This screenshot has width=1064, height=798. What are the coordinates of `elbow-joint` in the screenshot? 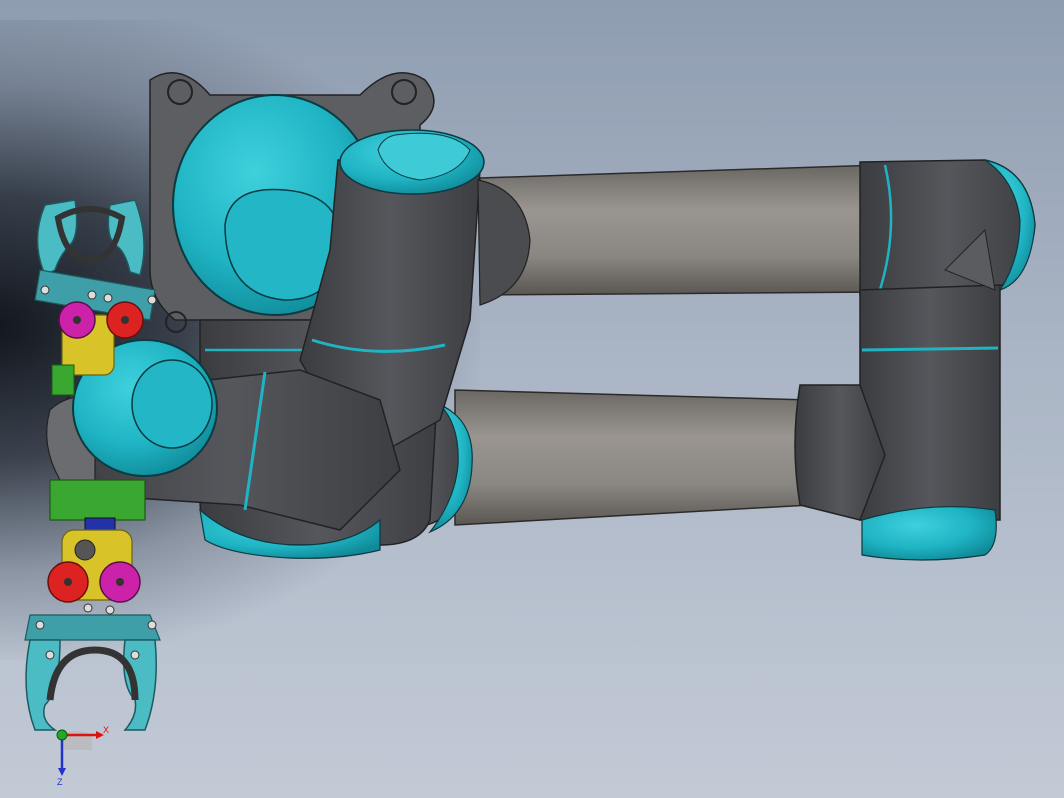 It's located at (947, 228).